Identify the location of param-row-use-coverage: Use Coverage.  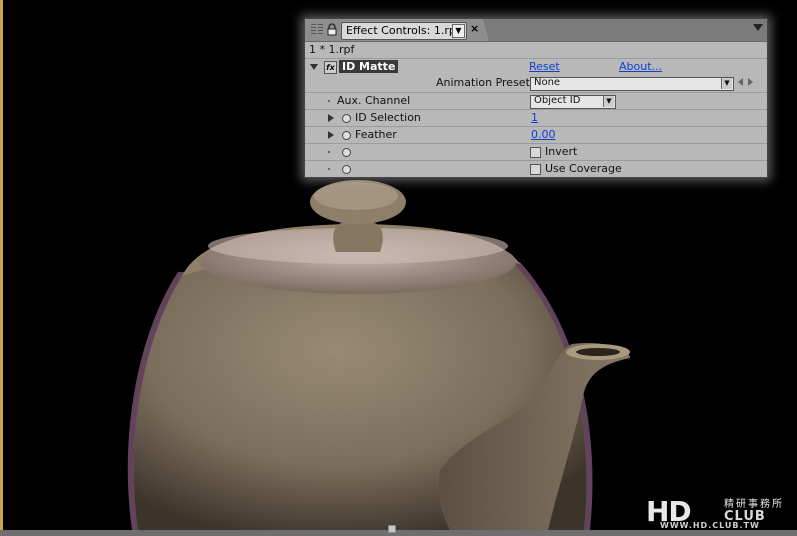
(536, 168).